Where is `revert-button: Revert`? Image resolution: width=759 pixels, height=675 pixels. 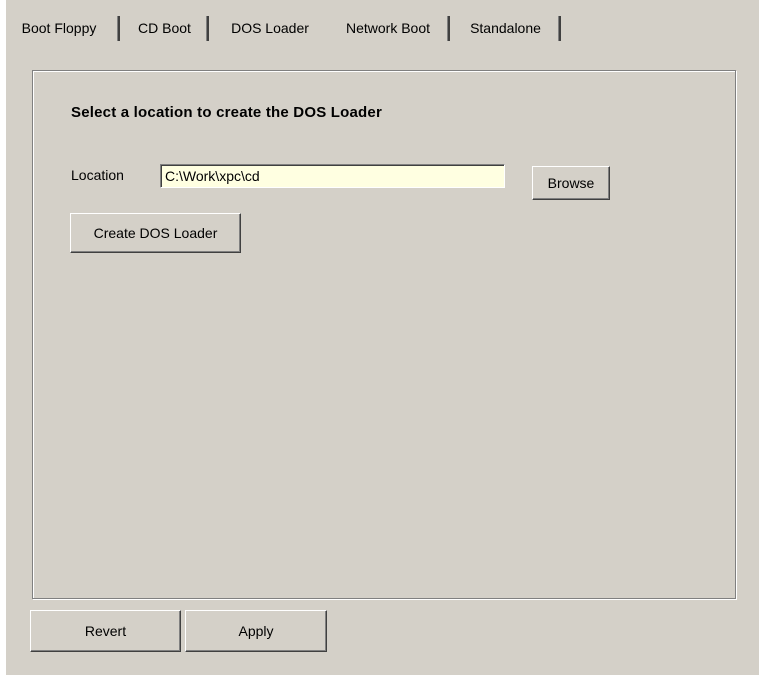 revert-button: Revert is located at coordinates (105, 631).